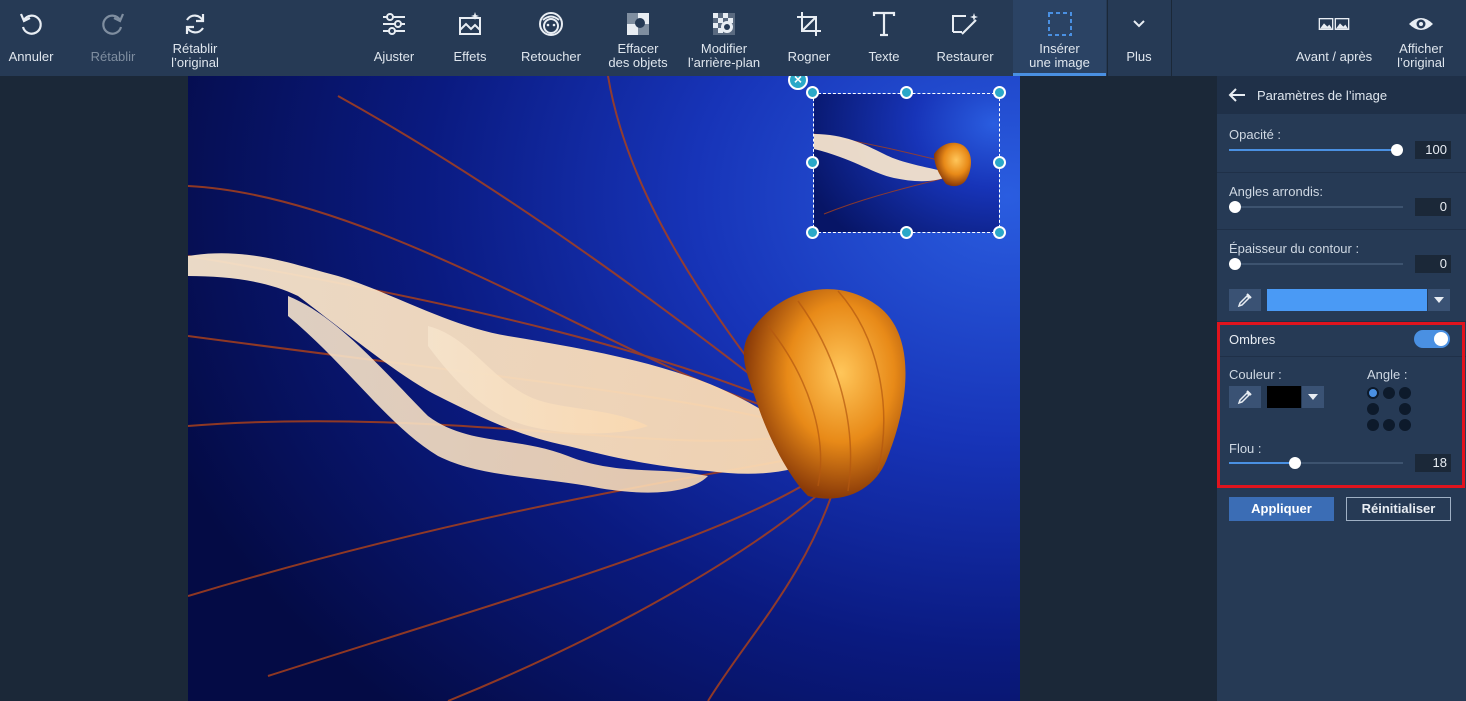 This screenshot has width=1466, height=701. I want to click on eyedropper-icon, so click(1244, 300).